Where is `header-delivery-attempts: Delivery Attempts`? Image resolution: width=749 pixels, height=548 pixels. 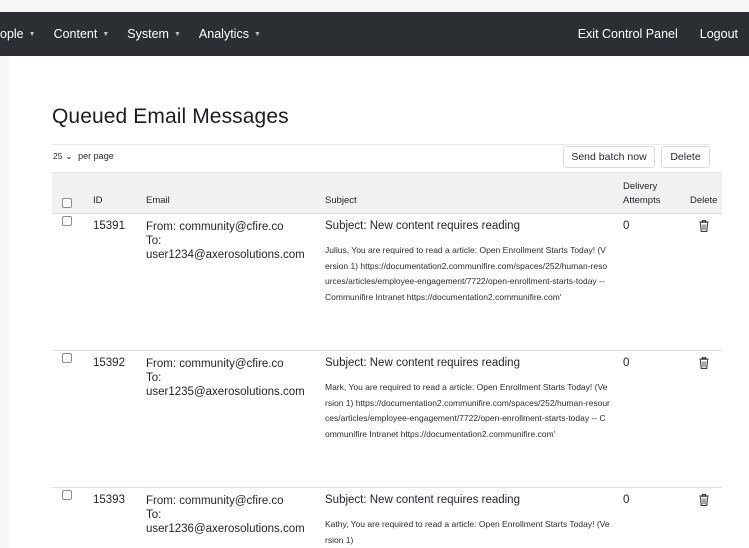 header-delivery-attempts: Delivery Attempts is located at coordinates (642, 194).